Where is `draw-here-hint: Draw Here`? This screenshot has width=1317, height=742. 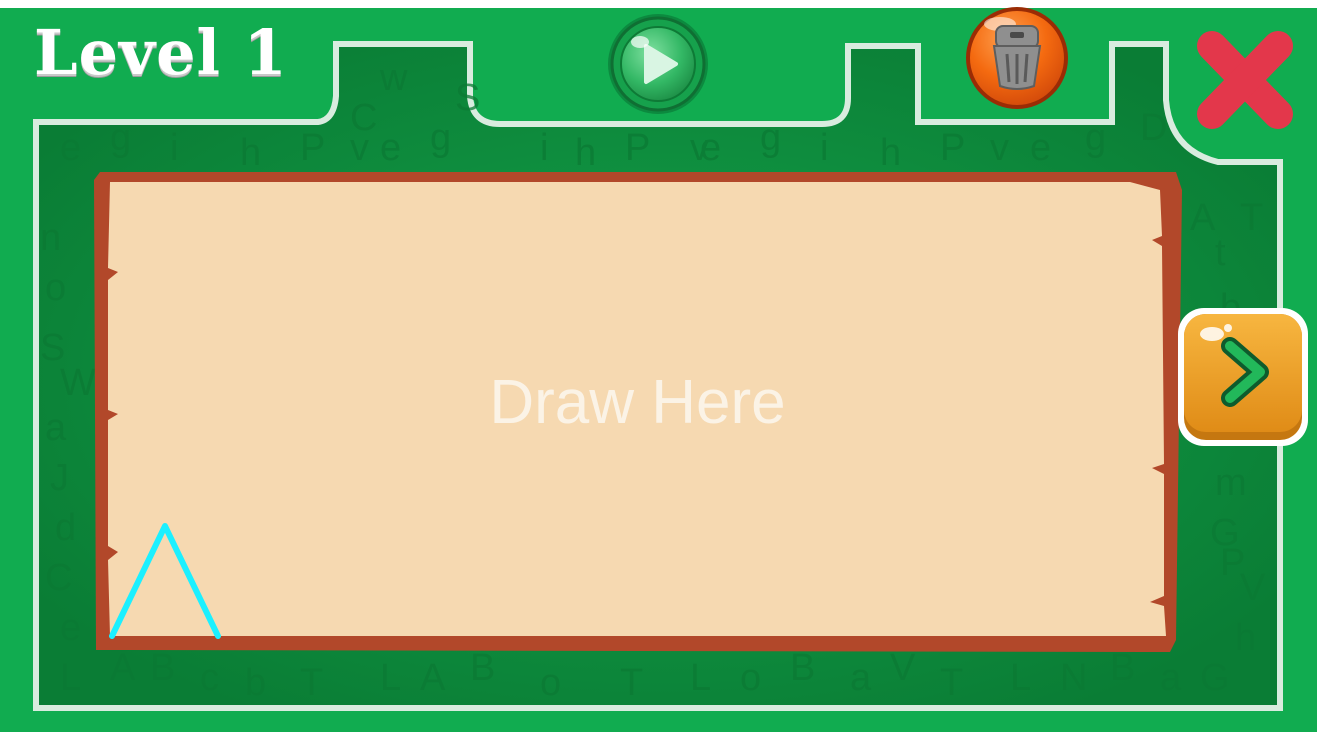
draw-here-hint: Draw Here is located at coordinates (637, 402).